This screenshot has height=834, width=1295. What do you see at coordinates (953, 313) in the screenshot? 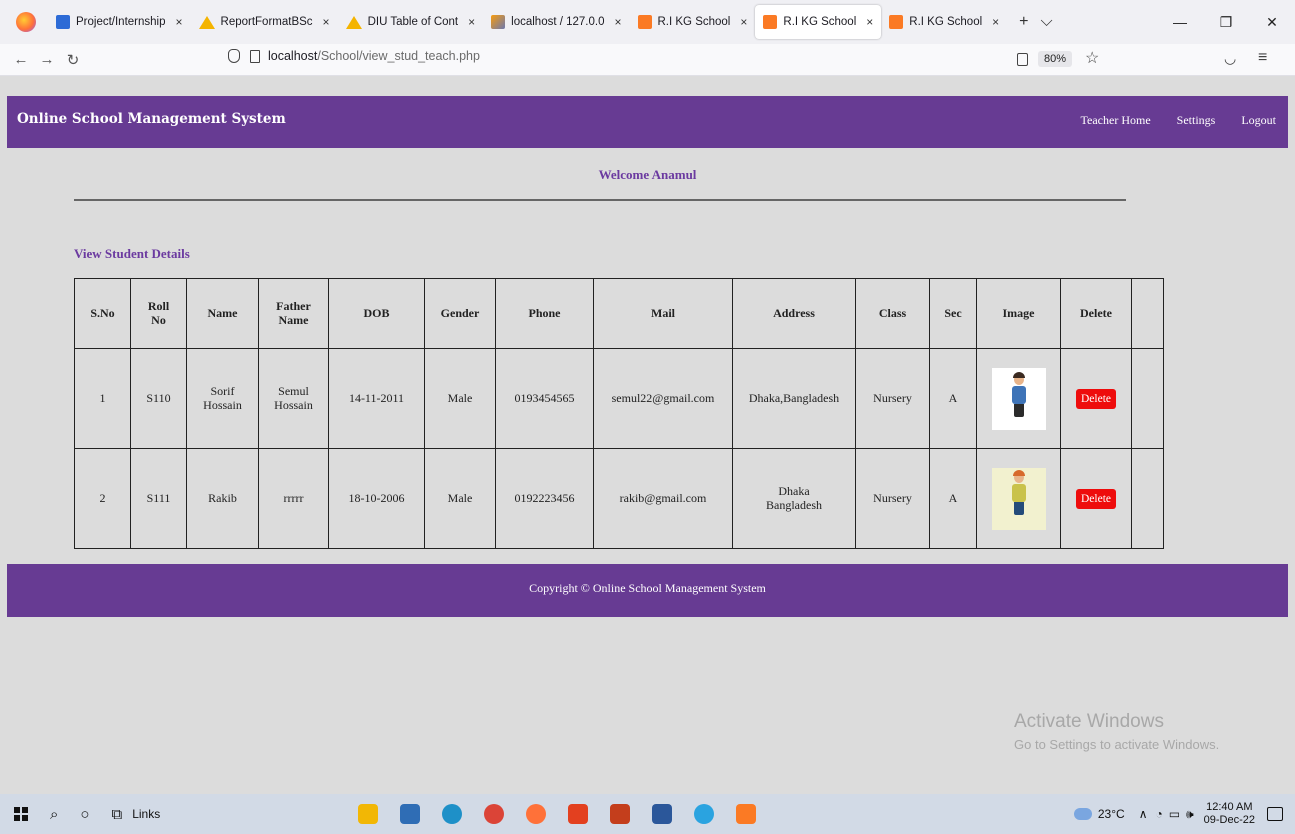
I see `col-header-sec: Sec` at bounding box center [953, 313].